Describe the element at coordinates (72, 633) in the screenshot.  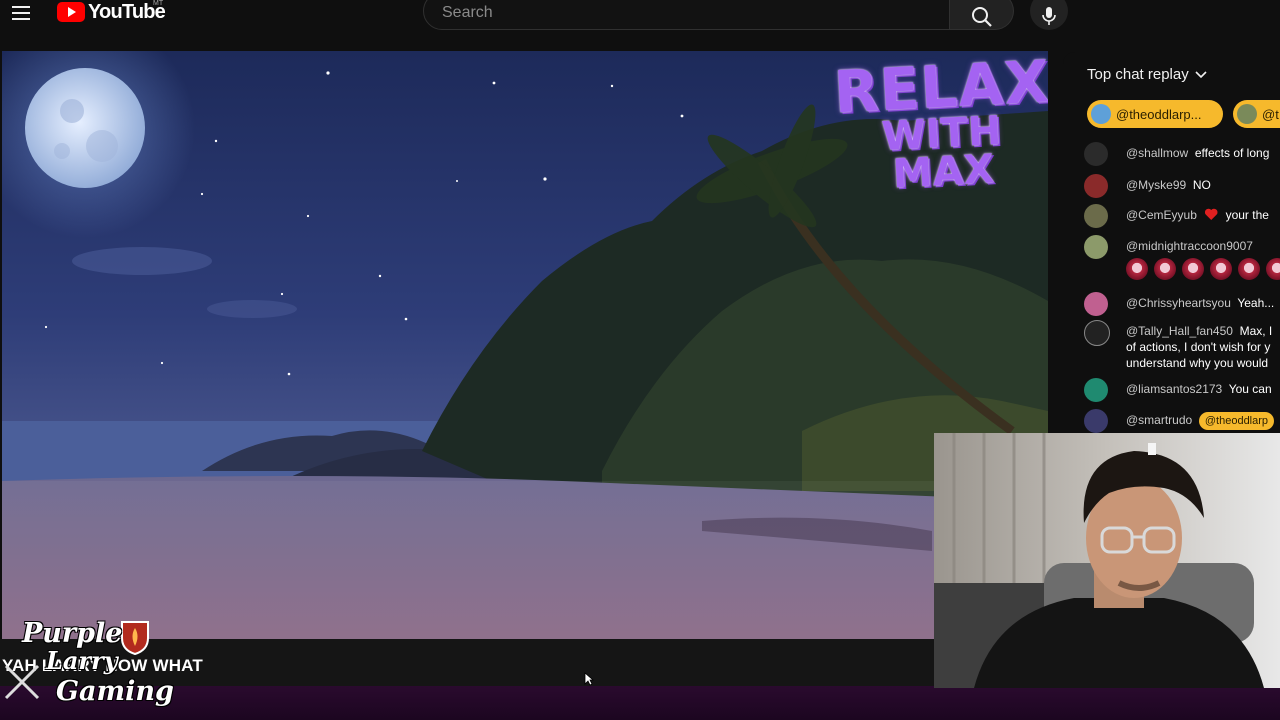
I see `badge-line-1: Purple` at that location.